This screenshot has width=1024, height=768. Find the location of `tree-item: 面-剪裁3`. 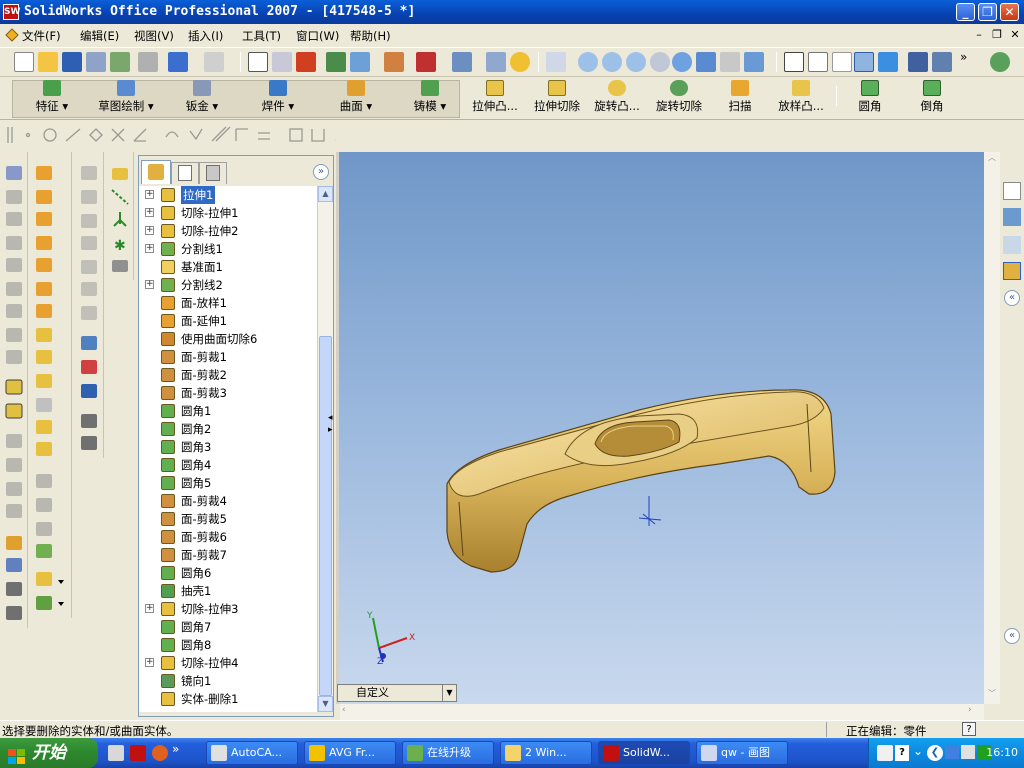

tree-item: 面-剪裁3 is located at coordinates (228, 393).